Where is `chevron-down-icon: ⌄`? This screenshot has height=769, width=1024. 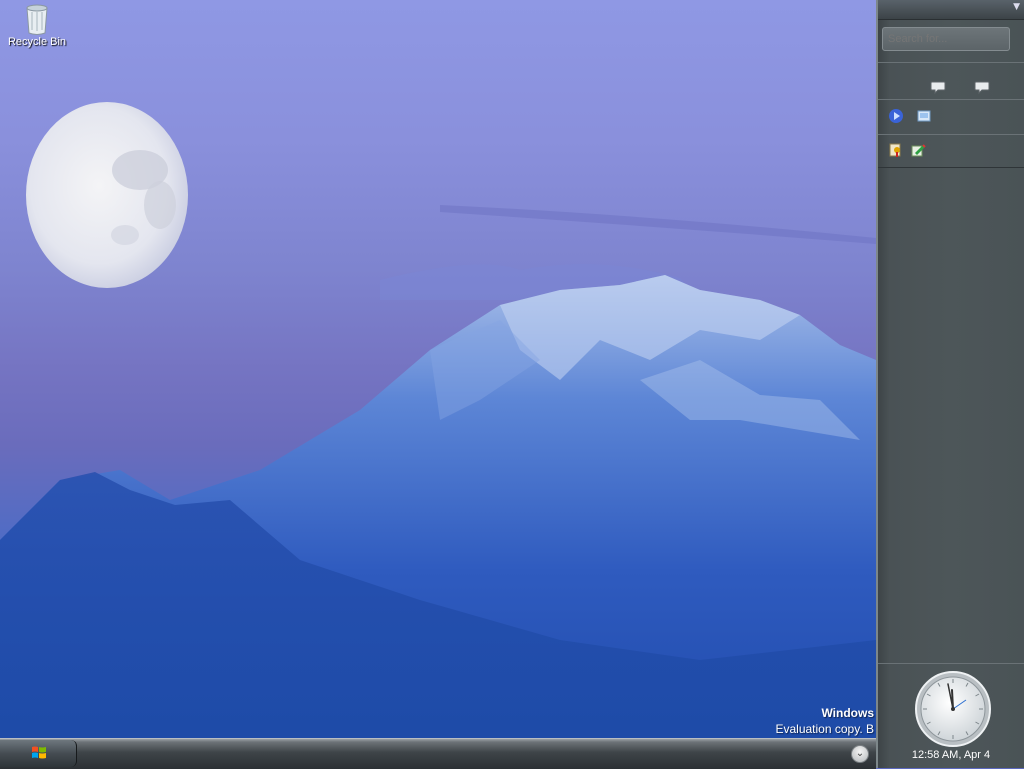 chevron-down-icon: ⌄ is located at coordinates (860, 754).